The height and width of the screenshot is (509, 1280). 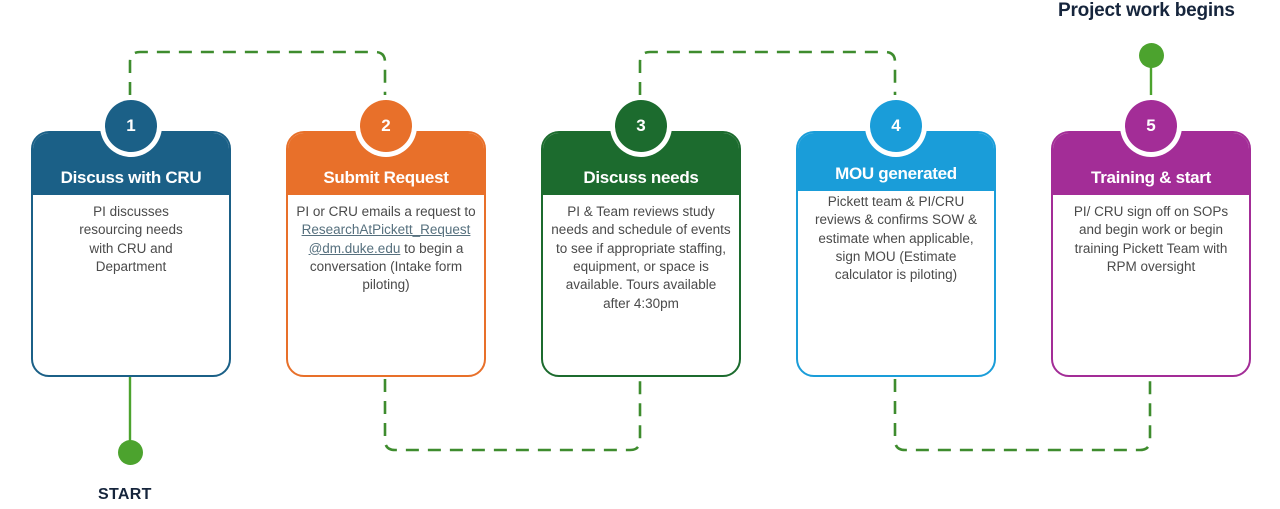 I want to click on step-card-2-text-before: PI or CRU emails a request to, so click(x=386, y=211).